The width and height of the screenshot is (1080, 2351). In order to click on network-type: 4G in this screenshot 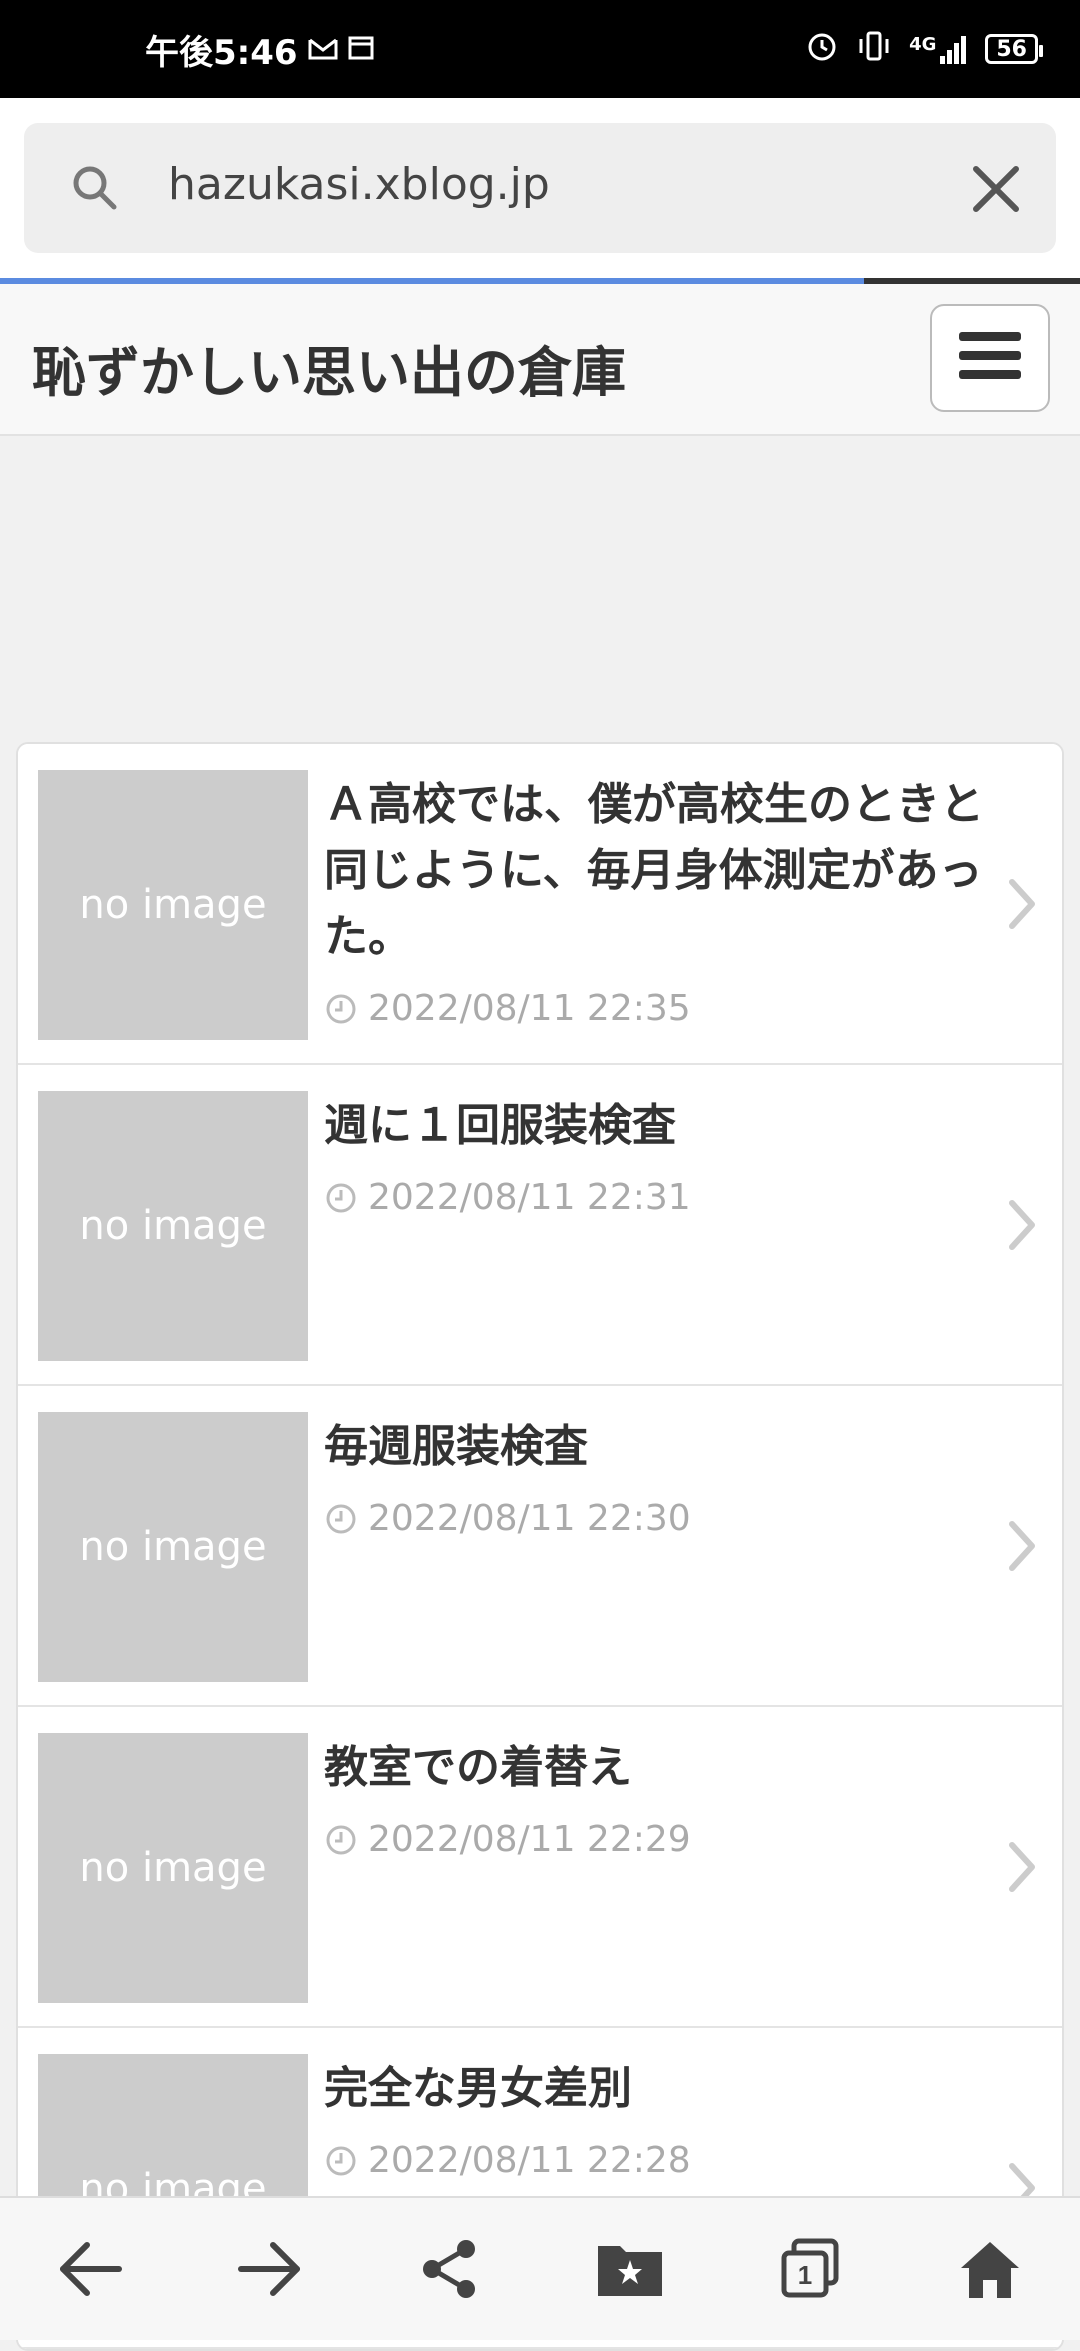, I will do `click(923, 44)`.